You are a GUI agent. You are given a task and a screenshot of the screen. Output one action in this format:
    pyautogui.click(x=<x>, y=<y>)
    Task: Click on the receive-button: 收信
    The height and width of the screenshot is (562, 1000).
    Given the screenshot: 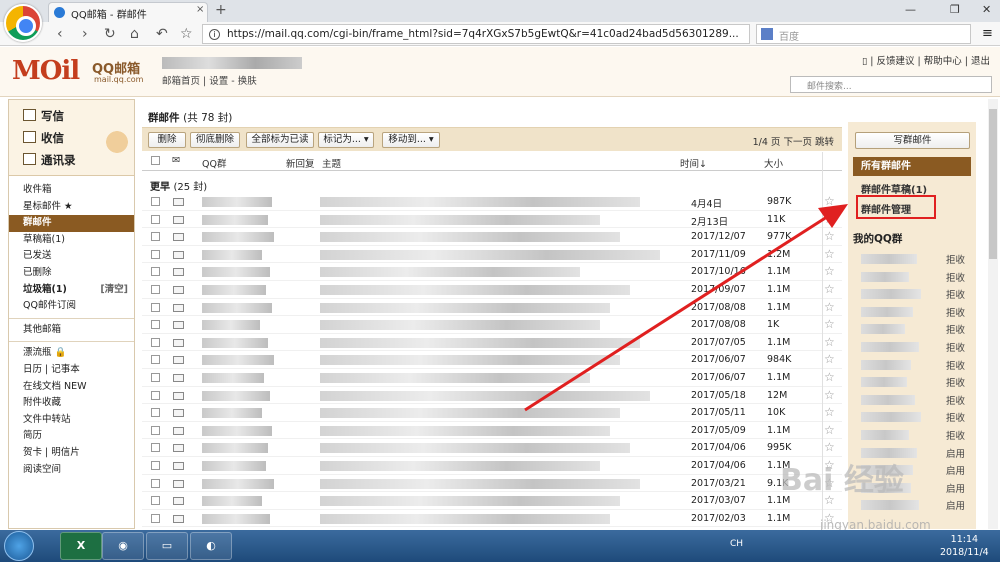 What is the action you would take?
    pyautogui.click(x=43, y=138)
    